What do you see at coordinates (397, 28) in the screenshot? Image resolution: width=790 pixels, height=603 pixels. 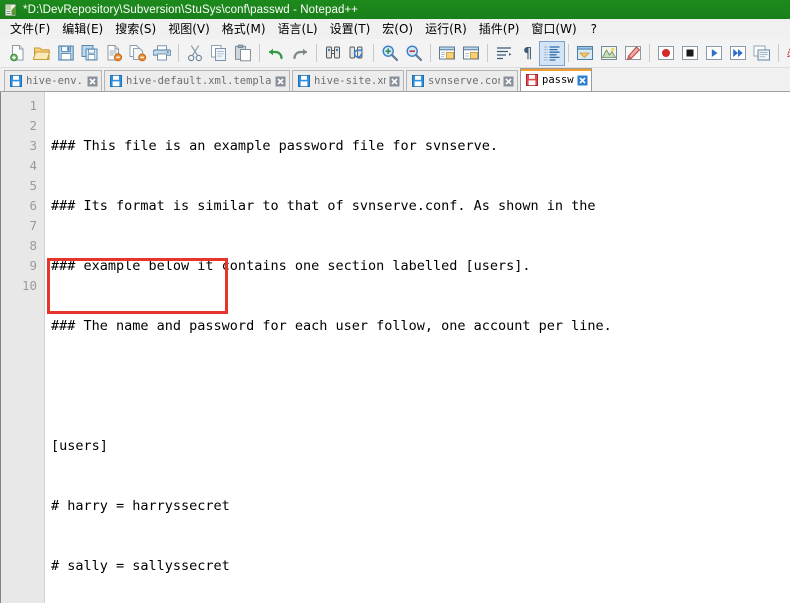 I see `menu-macro: 宏(O)` at bounding box center [397, 28].